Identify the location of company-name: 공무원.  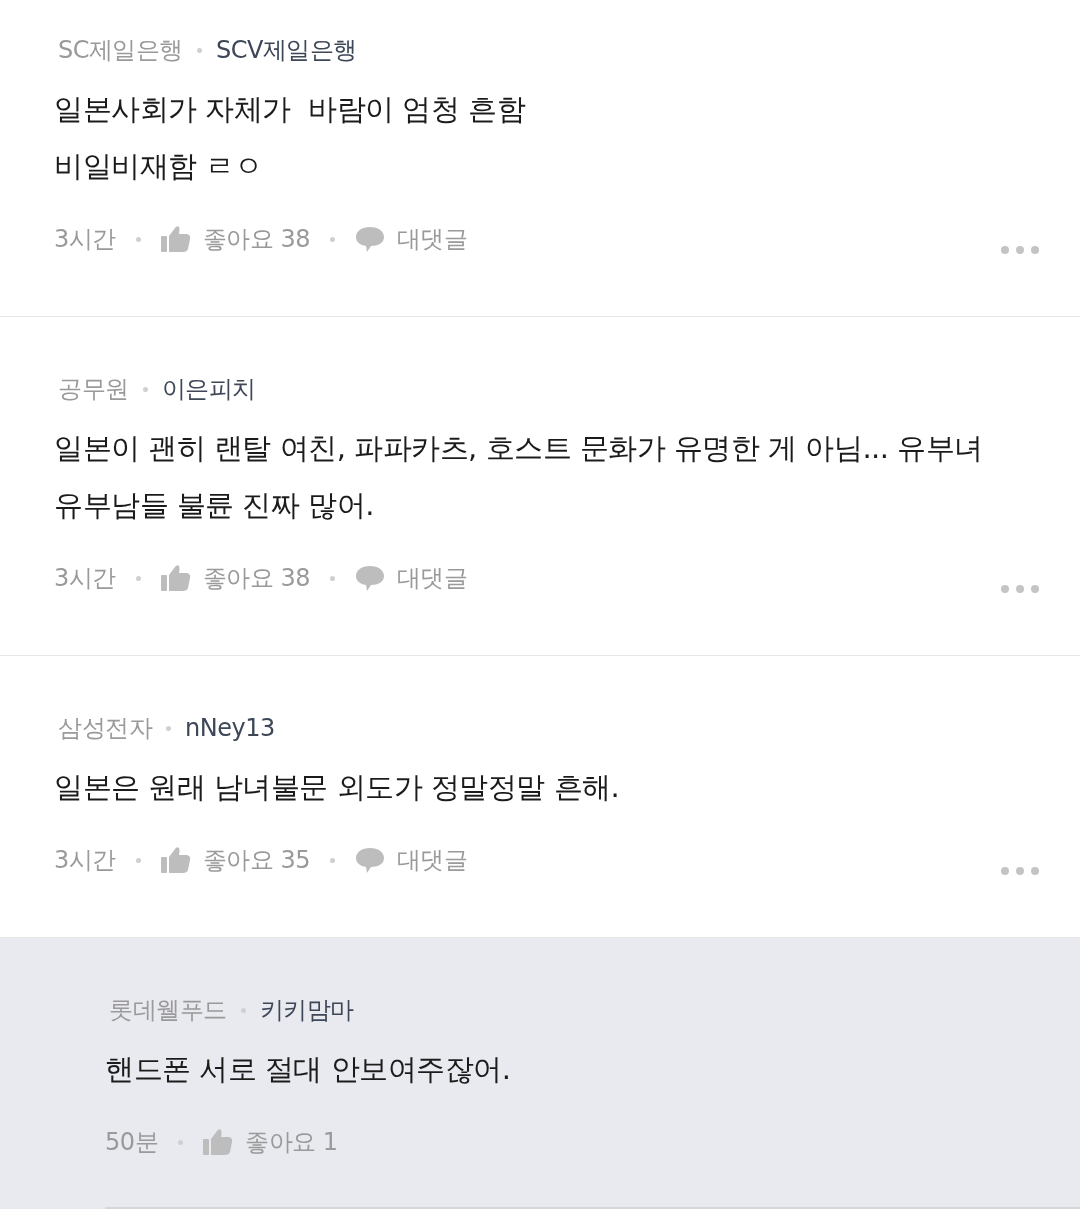
(93, 389).